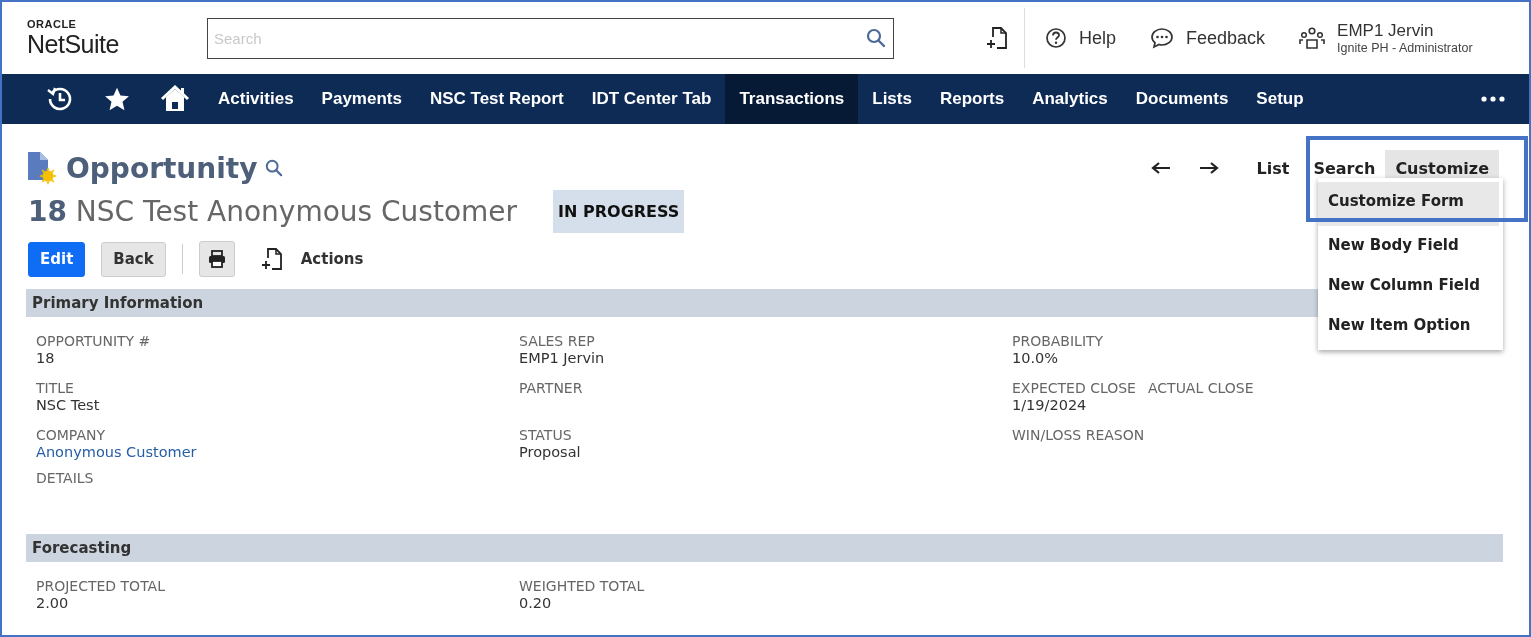  What do you see at coordinates (1280, 99) in the screenshot?
I see `nav-tab: Setup` at bounding box center [1280, 99].